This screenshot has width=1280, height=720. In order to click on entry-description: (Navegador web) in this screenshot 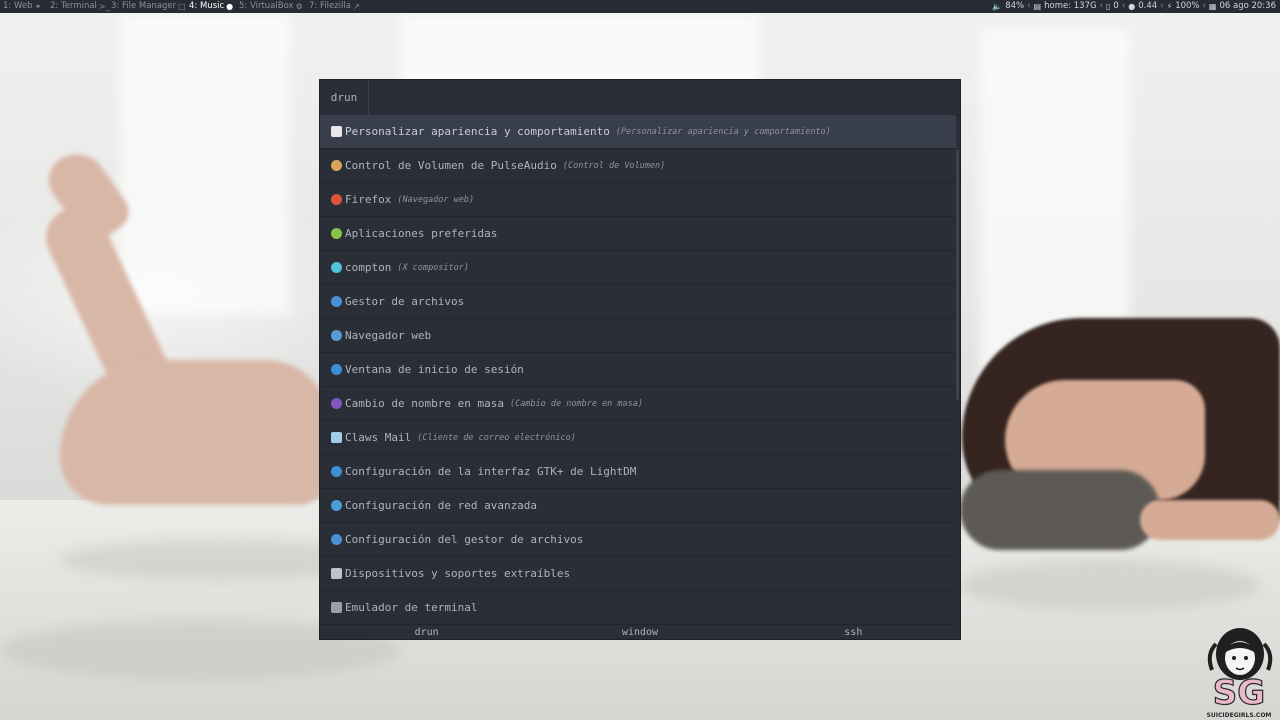, I will do `click(436, 199)`.